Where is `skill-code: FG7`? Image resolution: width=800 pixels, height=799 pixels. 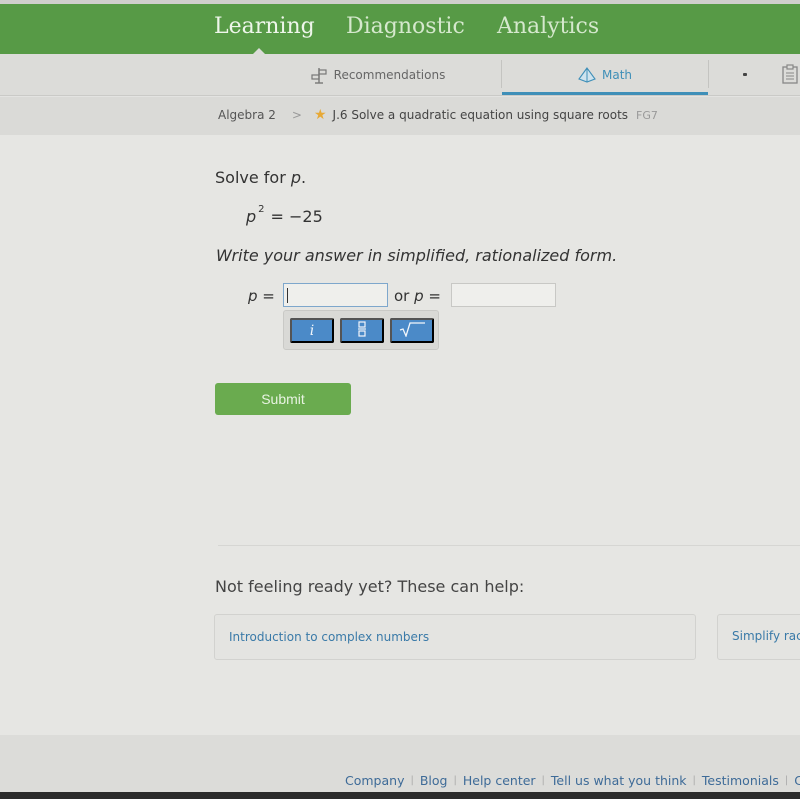
skill-code: FG7 is located at coordinates (647, 115).